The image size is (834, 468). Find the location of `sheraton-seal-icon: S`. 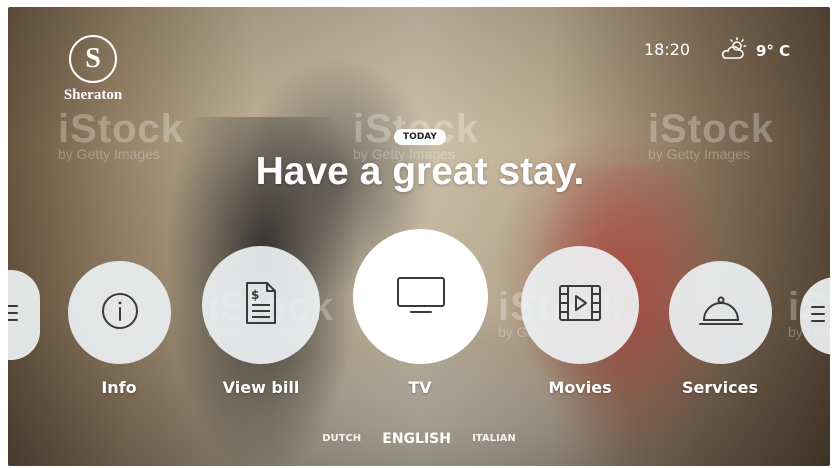

sheraton-seal-icon: S is located at coordinates (93, 59).